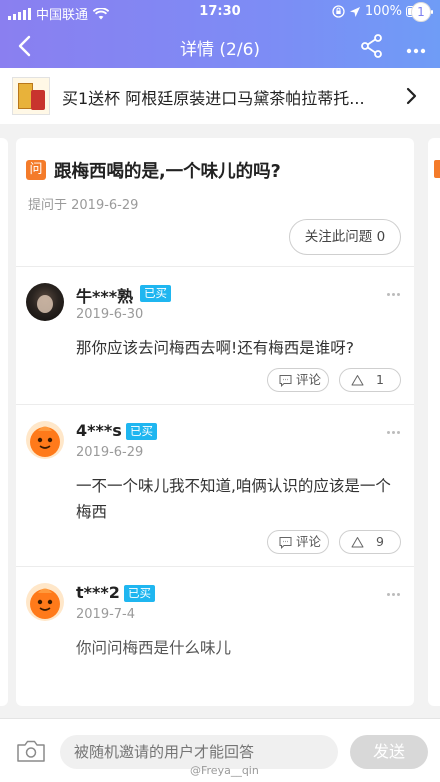 The image size is (440, 782). I want to click on more-menu-icon, so click(415, 47).